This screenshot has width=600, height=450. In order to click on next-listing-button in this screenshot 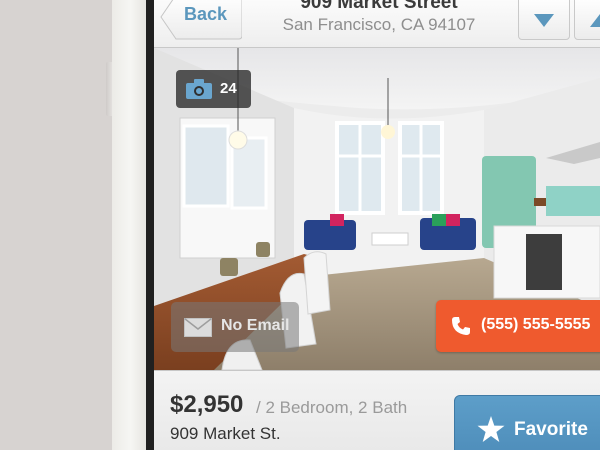, I will do `click(544, 20)`.